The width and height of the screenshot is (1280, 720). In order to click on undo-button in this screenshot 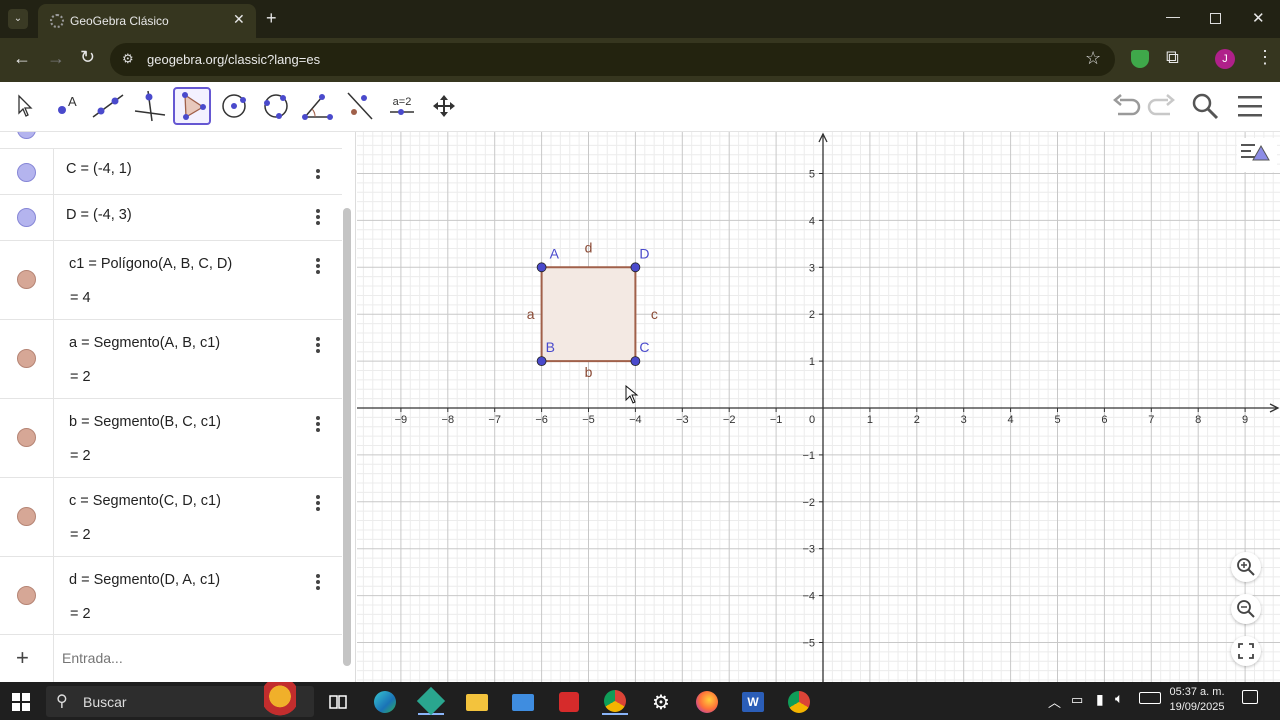, I will do `click(1127, 108)`.